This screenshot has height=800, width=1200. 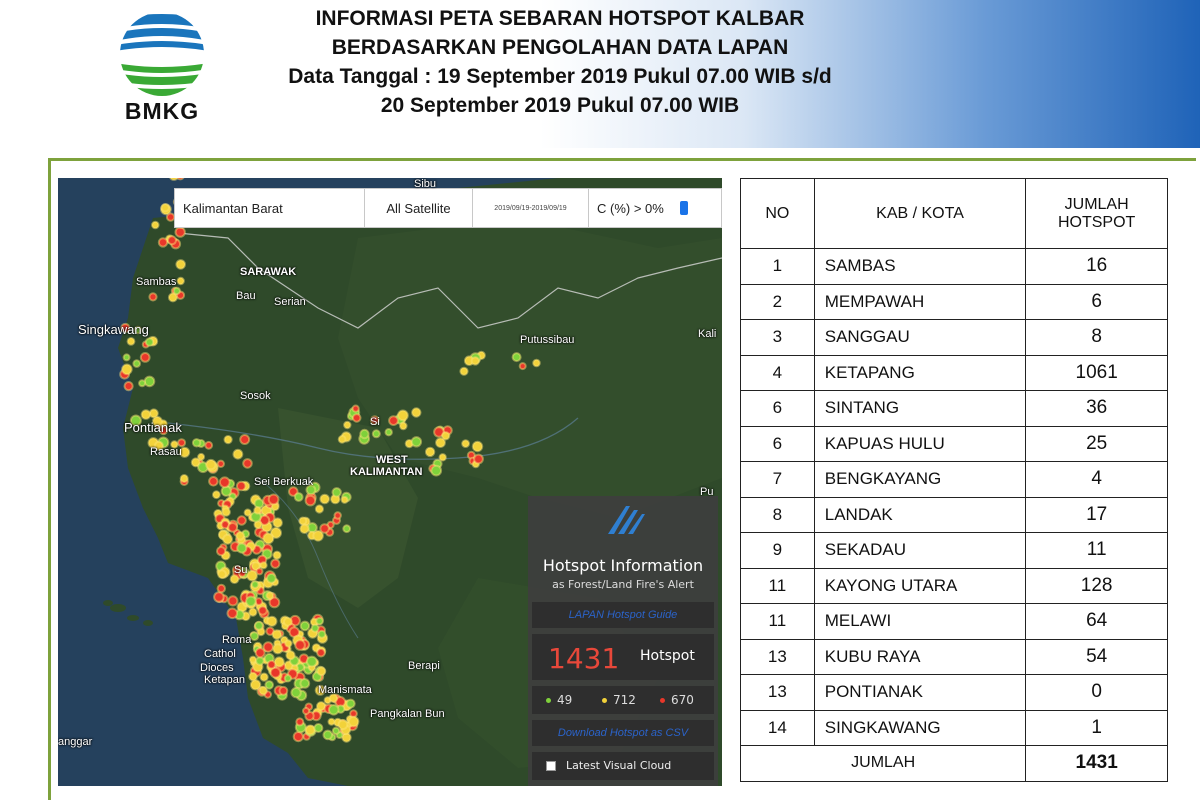 I want to click on confidence-filter: C (%) > 0%, so click(x=655, y=208).